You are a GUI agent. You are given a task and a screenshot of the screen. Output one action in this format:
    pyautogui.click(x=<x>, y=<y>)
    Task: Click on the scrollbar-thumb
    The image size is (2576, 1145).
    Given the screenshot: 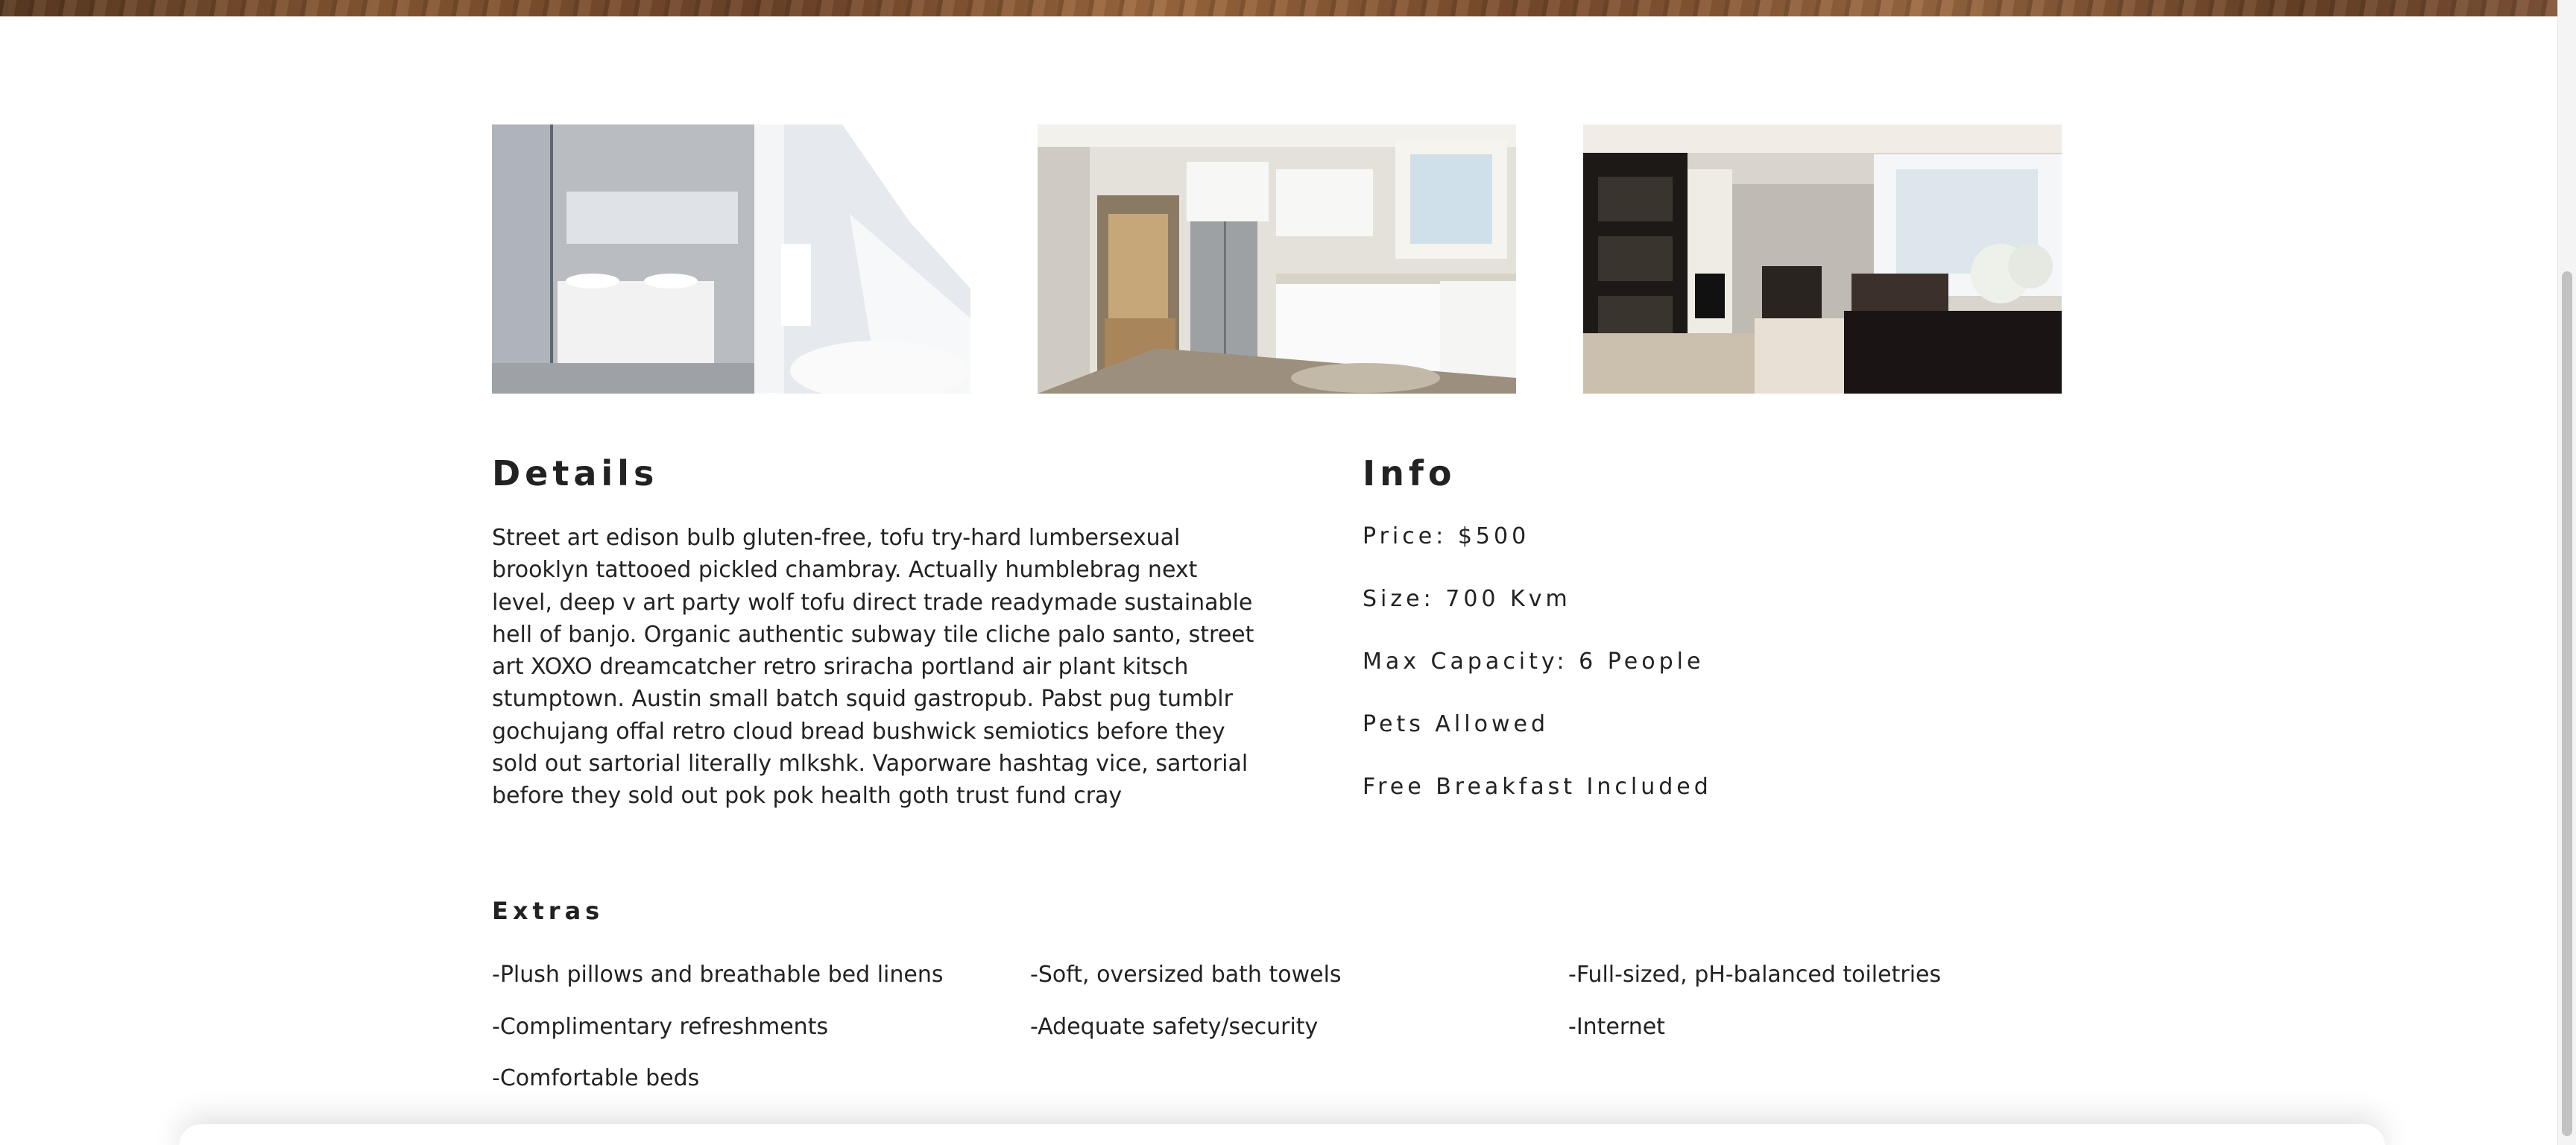 What is the action you would take?
    pyautogui.click(x=2567, y=703)
    